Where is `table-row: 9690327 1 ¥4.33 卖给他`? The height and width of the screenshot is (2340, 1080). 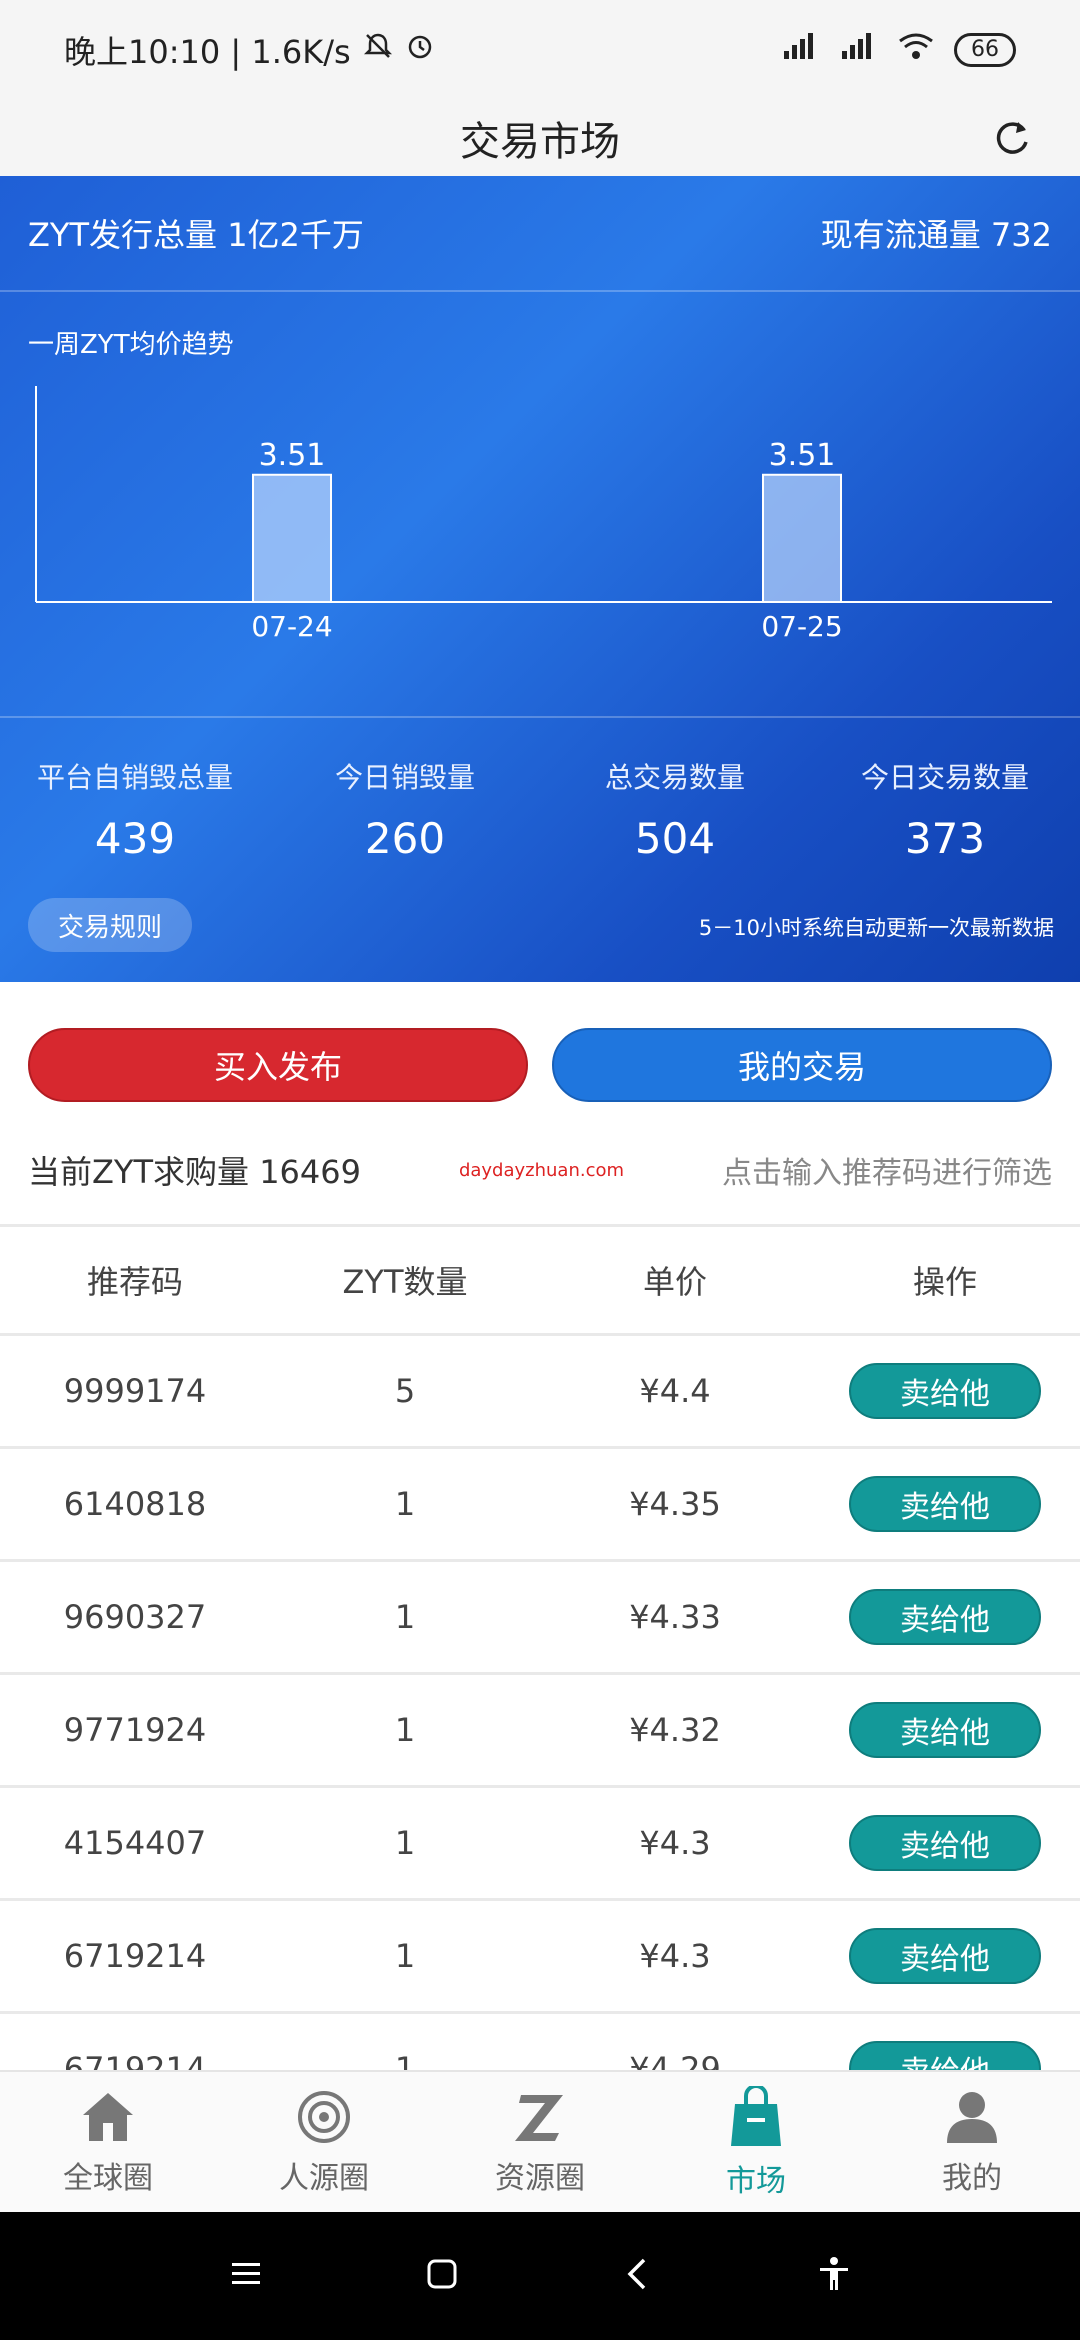 table-row: 9690327 1 ¥4.33 卖给他 is located at coordinates (540, 1618).